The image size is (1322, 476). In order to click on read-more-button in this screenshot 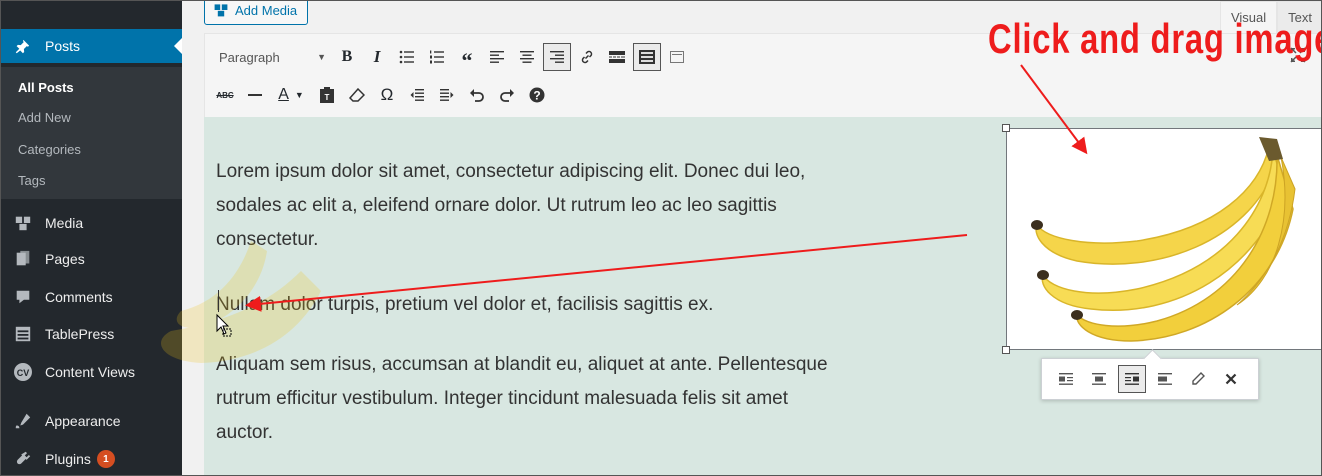, I will do `click(617, 57)`.